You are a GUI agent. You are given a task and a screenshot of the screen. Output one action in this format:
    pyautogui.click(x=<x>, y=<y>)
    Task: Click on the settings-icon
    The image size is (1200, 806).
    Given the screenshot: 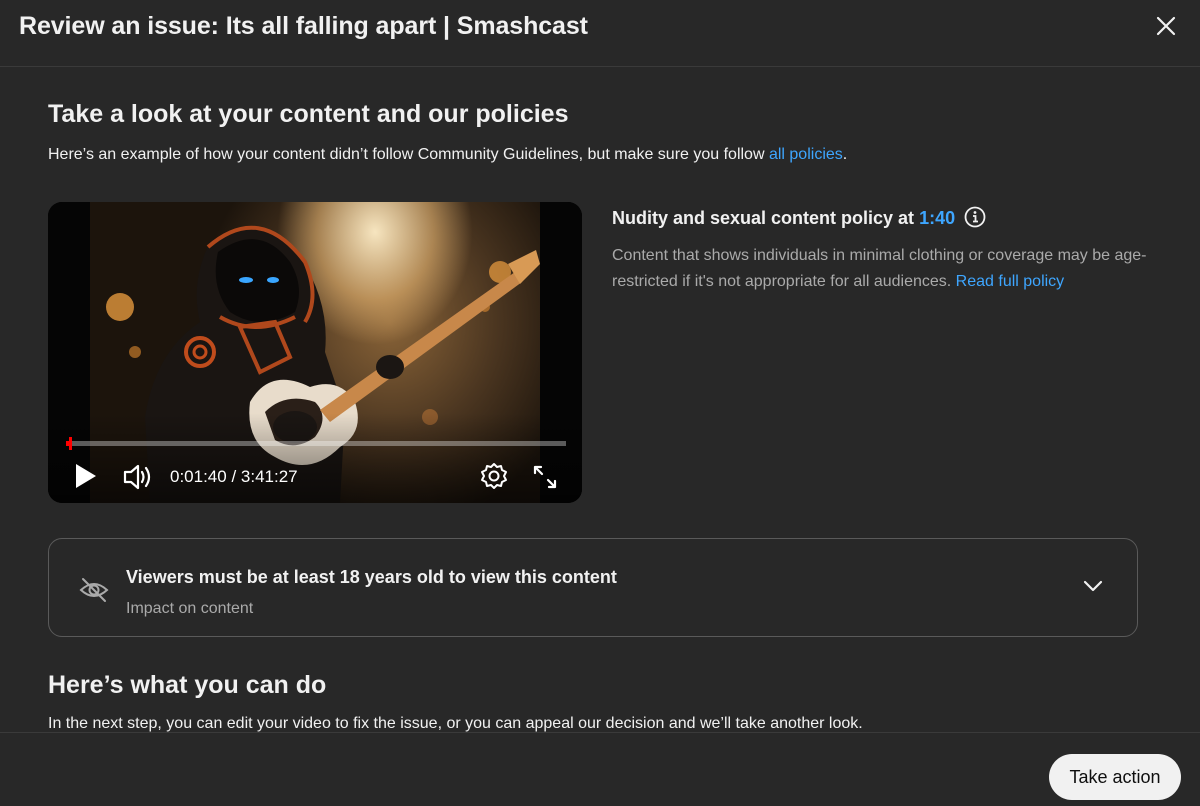 What is the action you would take?
    pyautogui.click(x=494, y=476)
    